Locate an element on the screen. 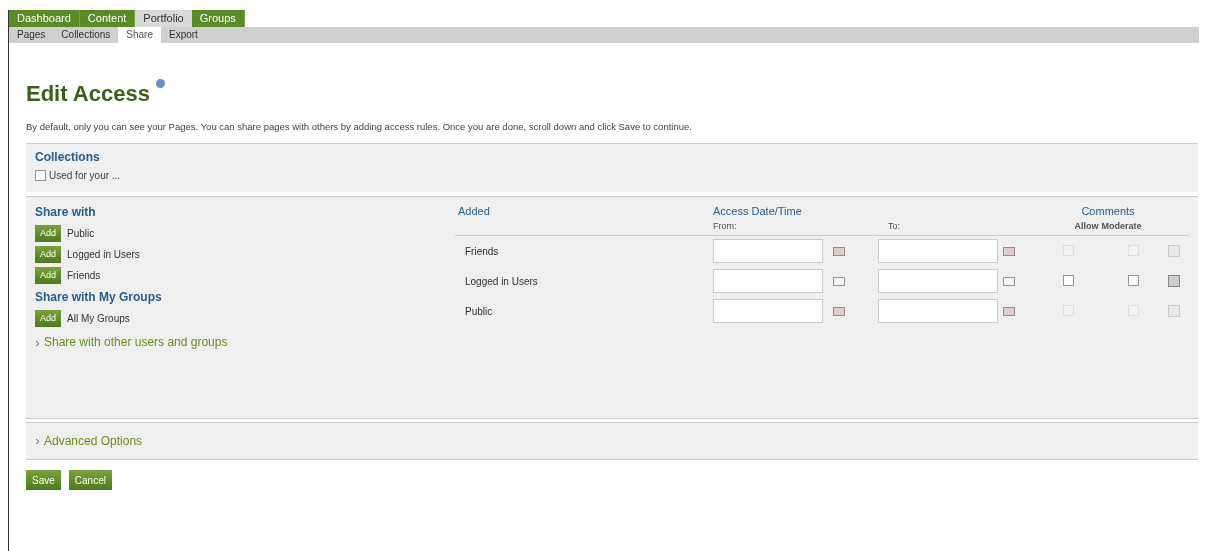 The width and height of the screenshot is (1206, 551). sub-tab: Export is located at coordinates (183, 35).